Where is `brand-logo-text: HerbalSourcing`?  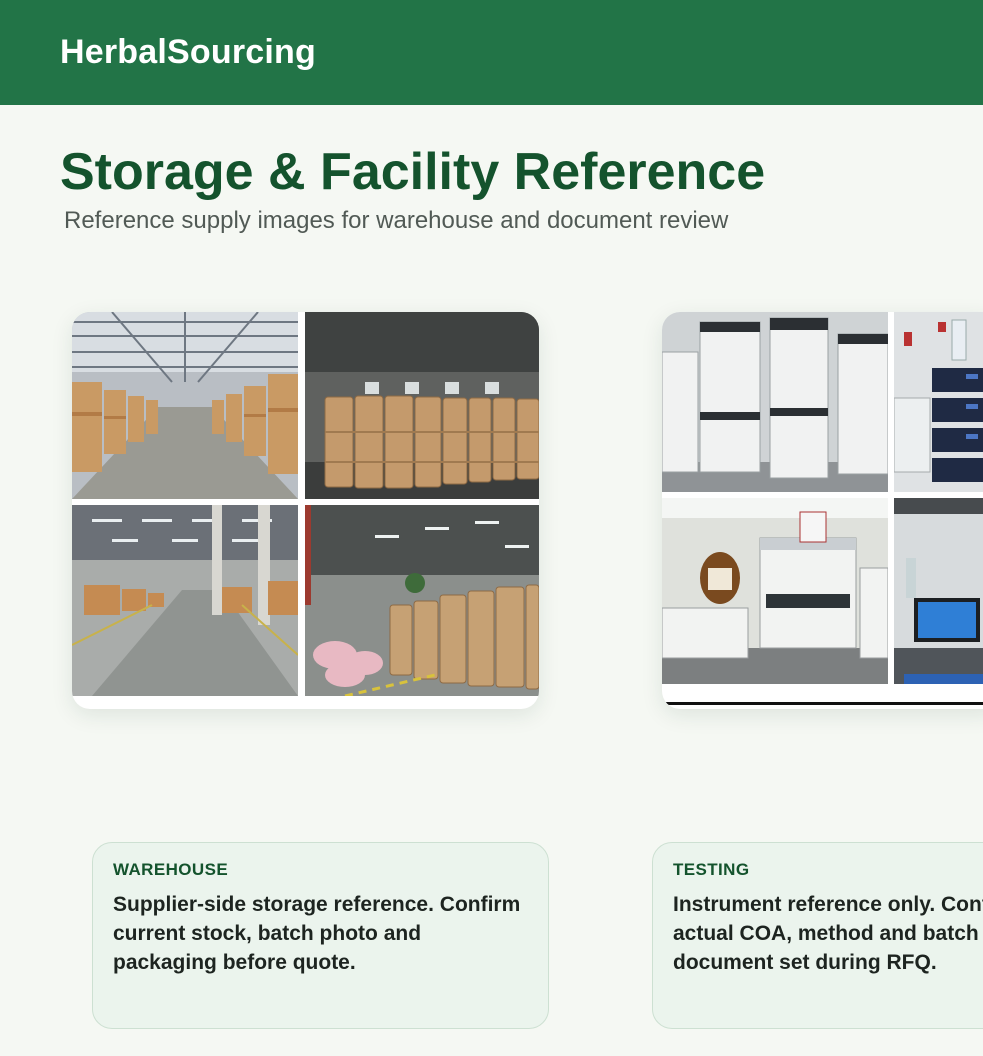 brand-logo-text: HerbalSourcing is located at coordinates (188, 52).